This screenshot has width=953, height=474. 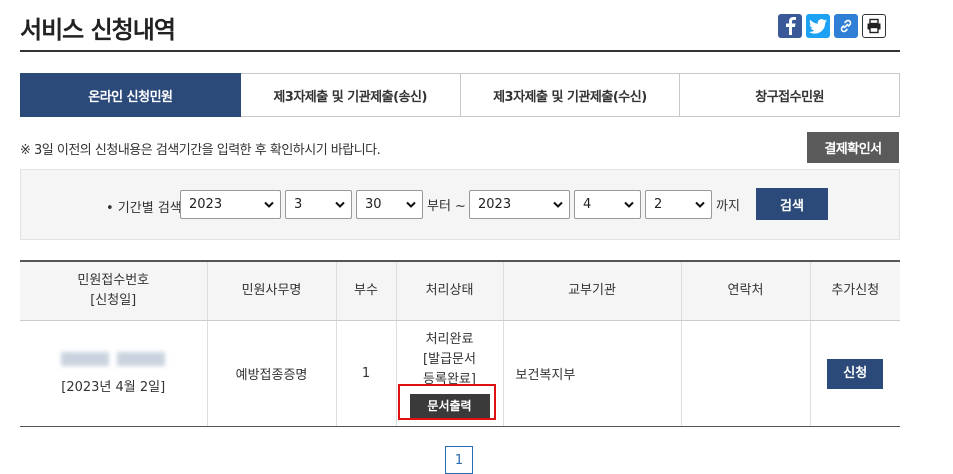 What do you see at coordinates (519, 204) in the screenshot?
I see `to-year-select: 2023` at bounding box center [519, 204].